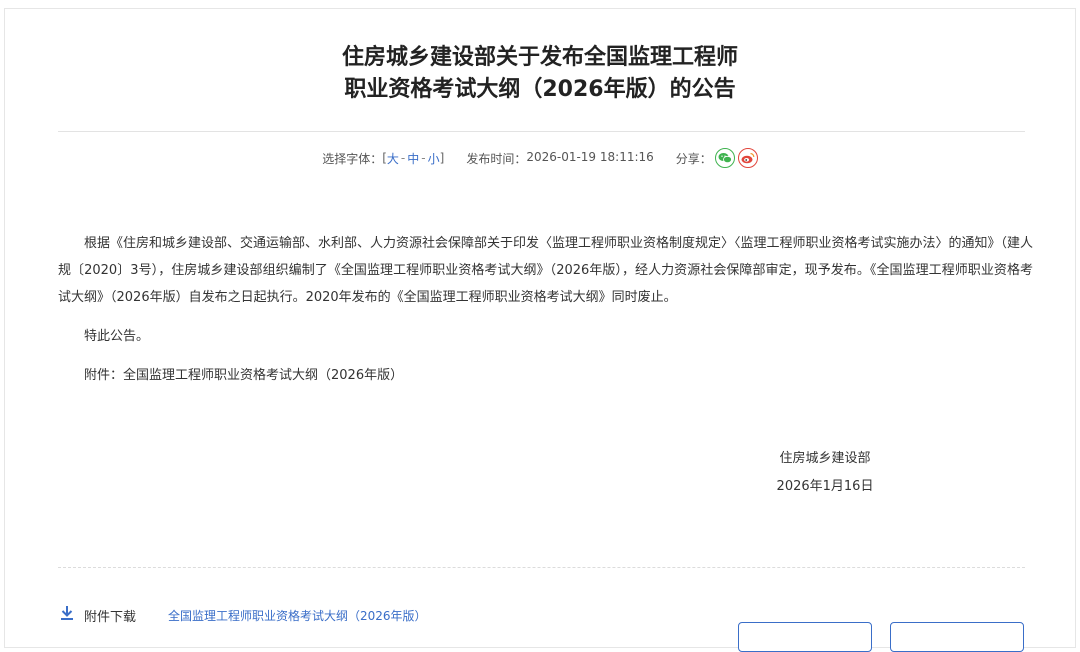 The image size is (1080, 652). I want to click on weibo-icon, so click(747, 158).